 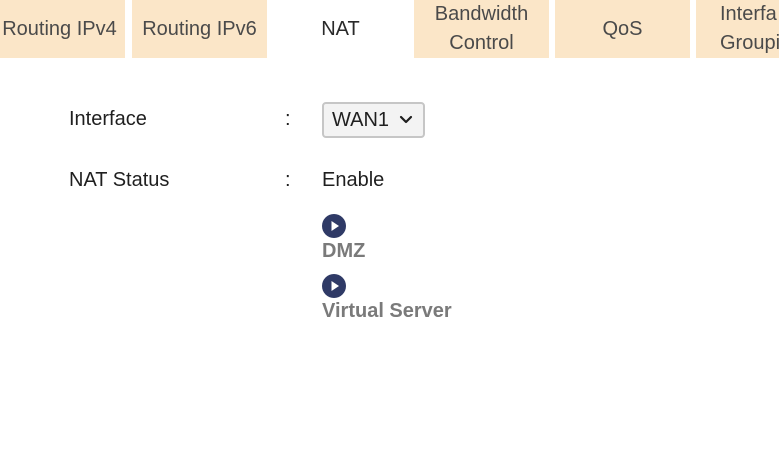 I want to click on tab-nat: NAT, so click(x=340, y=29).